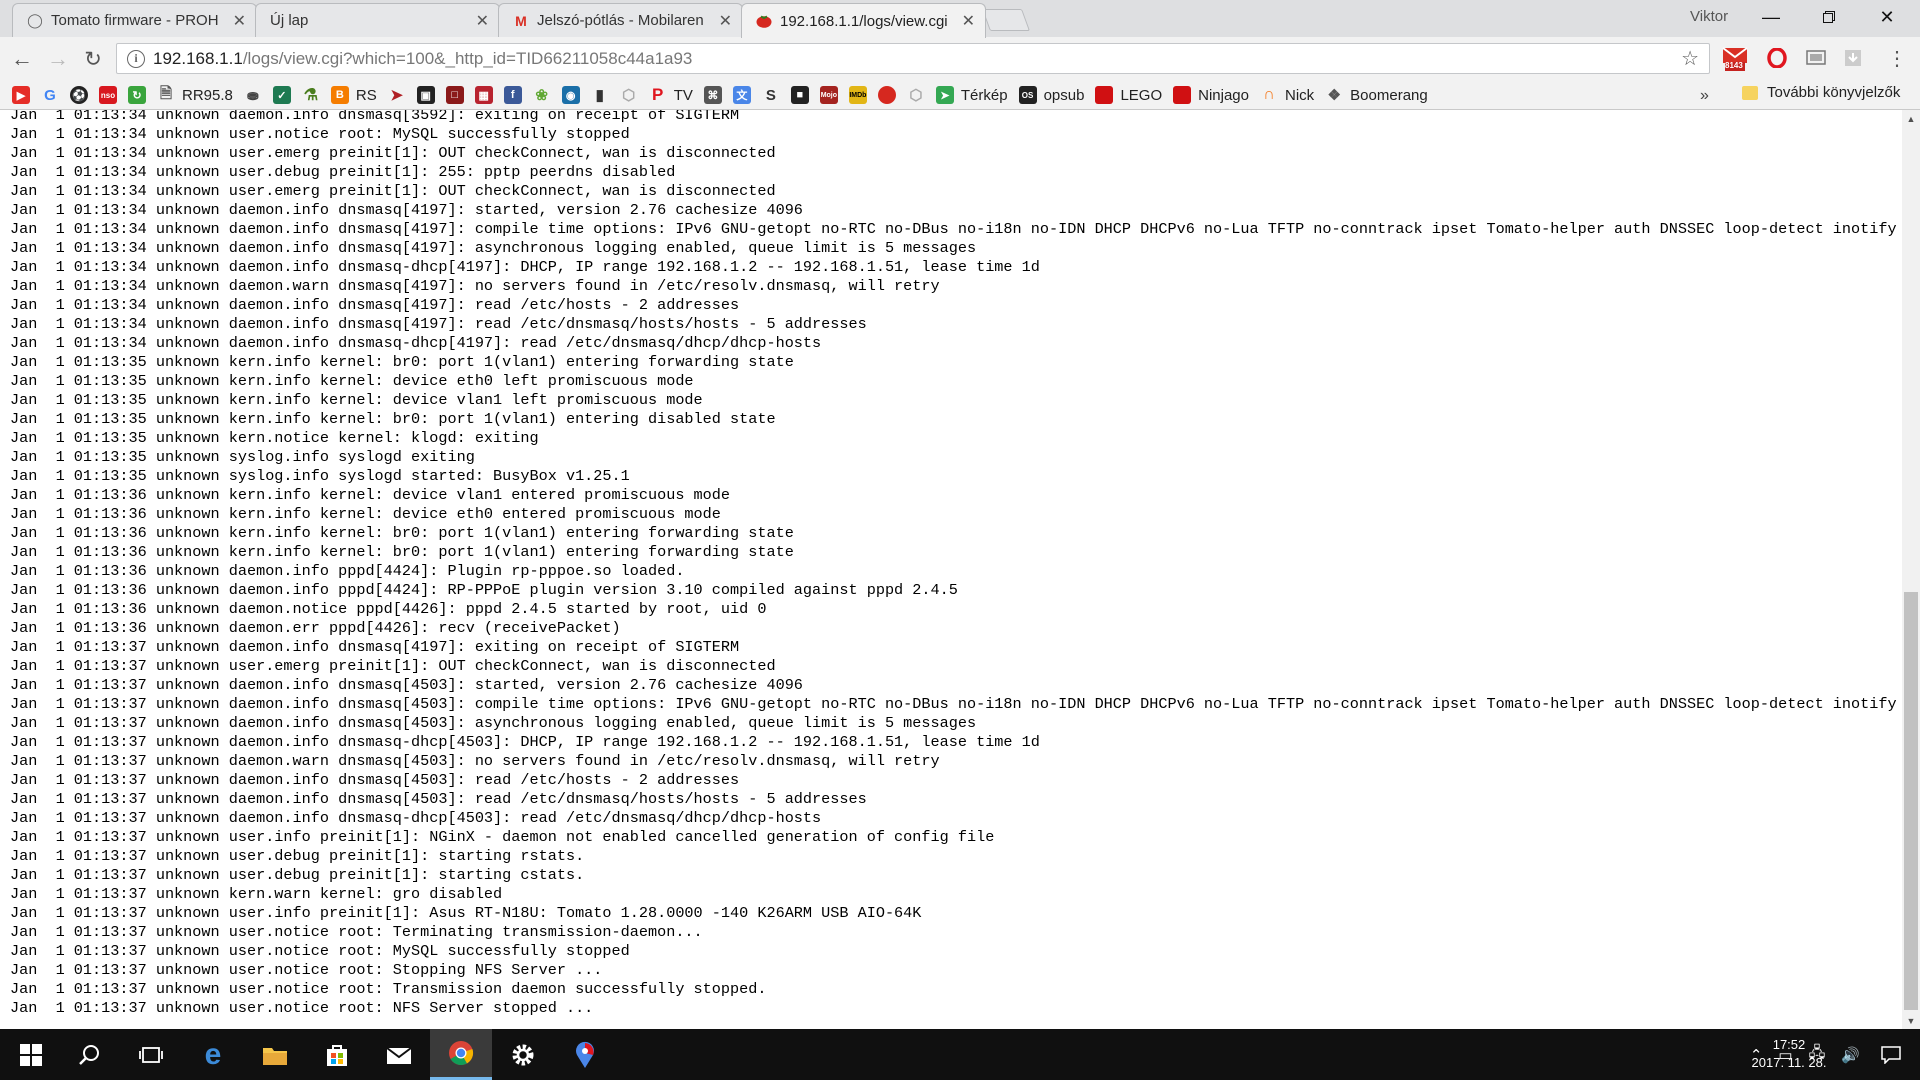  I want to click on bookmark-label: Térkép, so click(984, 95).